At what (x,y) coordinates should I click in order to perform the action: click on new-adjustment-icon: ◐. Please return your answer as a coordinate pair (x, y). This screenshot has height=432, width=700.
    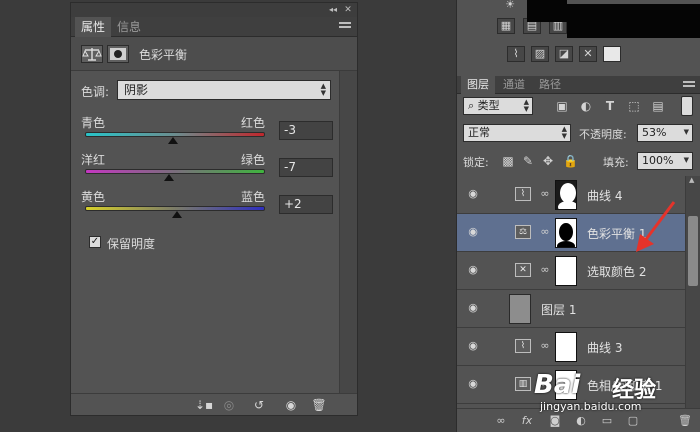
    Looking at the image, I should click on (581, 421).